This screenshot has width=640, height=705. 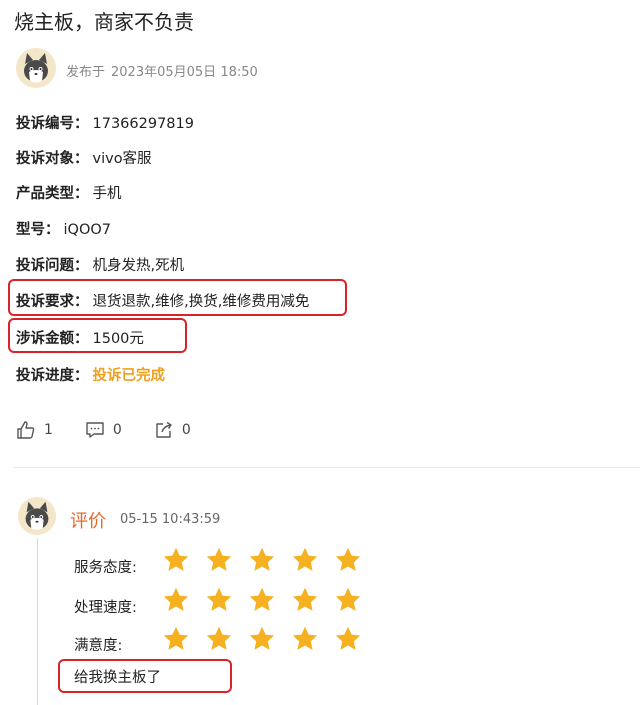 I want to click on comment-icon, so click(x=95, y=430).